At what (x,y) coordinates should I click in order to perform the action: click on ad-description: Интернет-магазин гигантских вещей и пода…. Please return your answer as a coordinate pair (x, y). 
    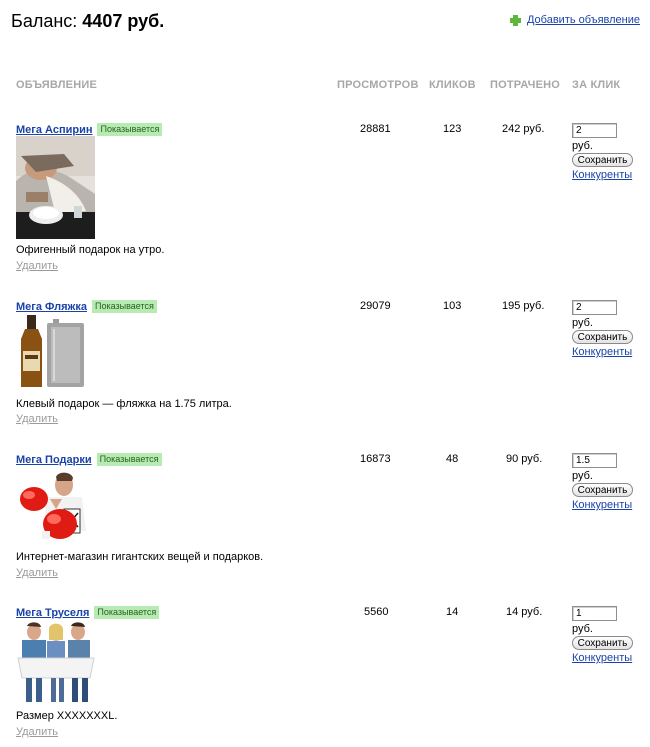
    Looking at the image, I should click on (140, 557).